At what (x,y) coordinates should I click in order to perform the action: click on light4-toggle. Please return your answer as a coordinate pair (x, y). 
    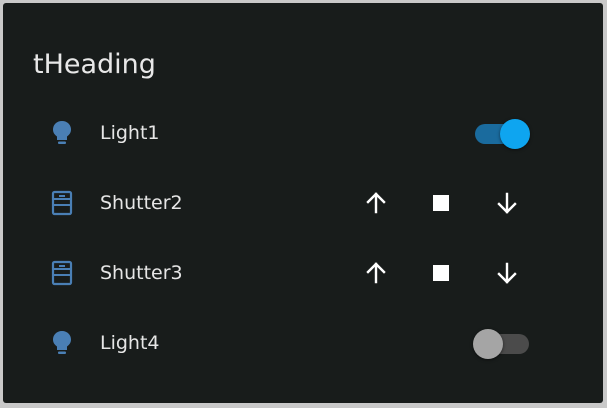
    Looking at the image, I should click on (502, 344).